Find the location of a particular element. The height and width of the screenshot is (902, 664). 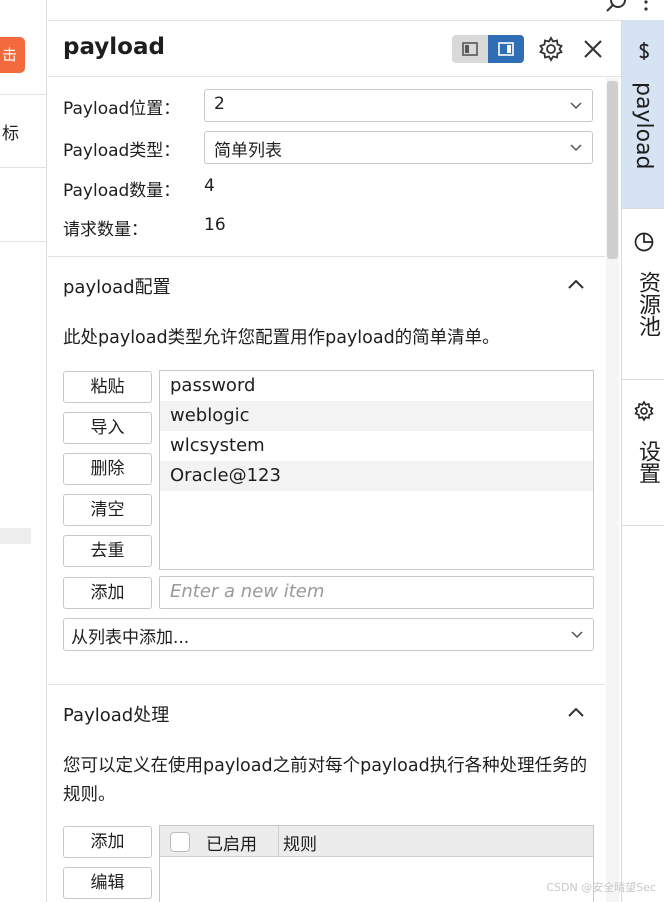

import-button: 导入 is located at coordinates (107, 428).